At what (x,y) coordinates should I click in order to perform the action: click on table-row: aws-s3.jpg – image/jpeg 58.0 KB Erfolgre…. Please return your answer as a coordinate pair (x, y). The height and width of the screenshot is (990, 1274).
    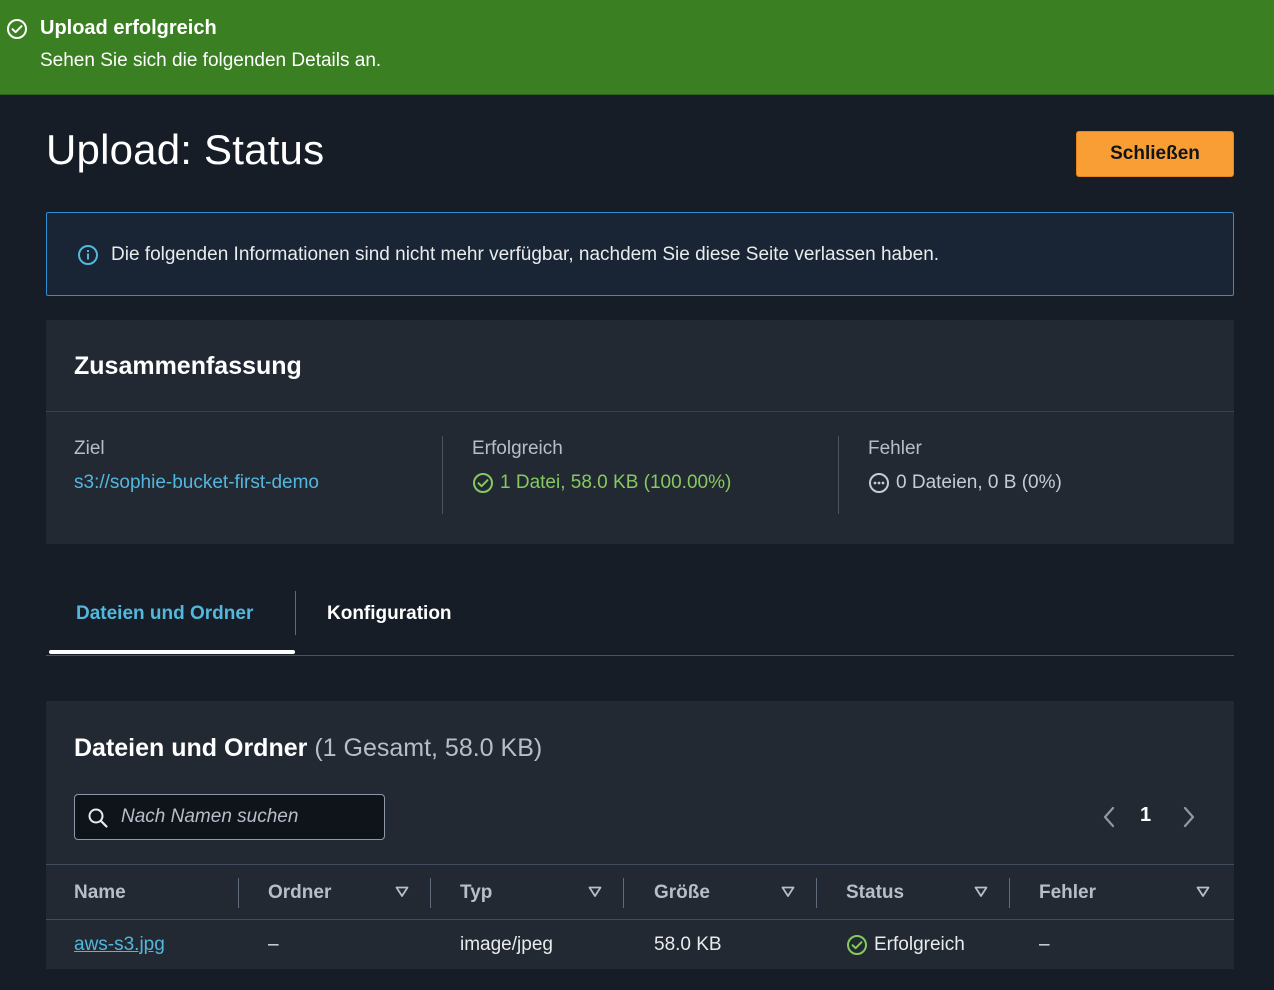
    Looking at the image, I should click on (640, 945).